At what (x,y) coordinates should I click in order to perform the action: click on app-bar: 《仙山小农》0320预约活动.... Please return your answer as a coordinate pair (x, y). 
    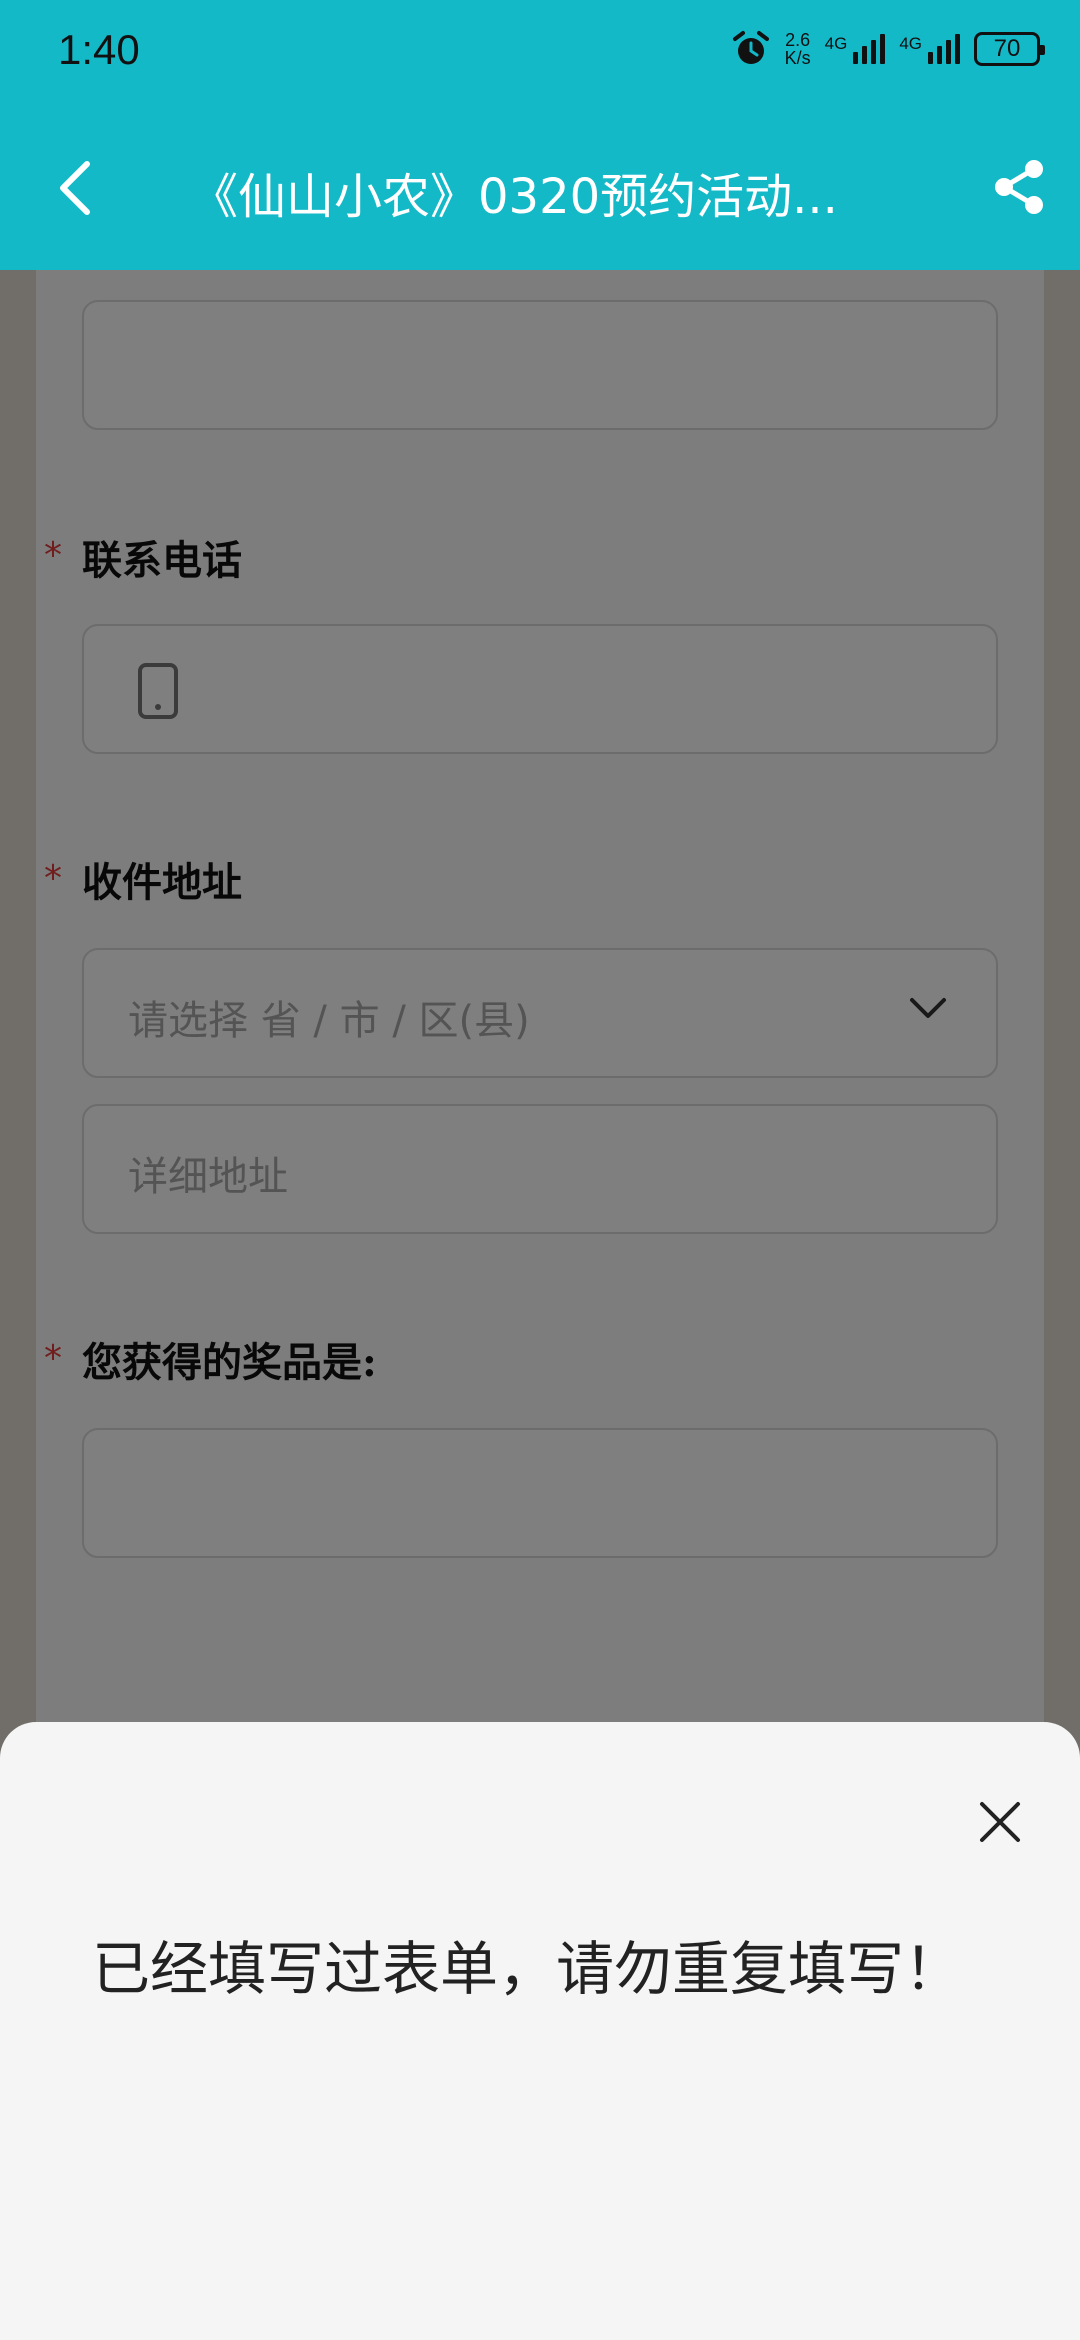
    Looking at the image, I should click on (540, 187).